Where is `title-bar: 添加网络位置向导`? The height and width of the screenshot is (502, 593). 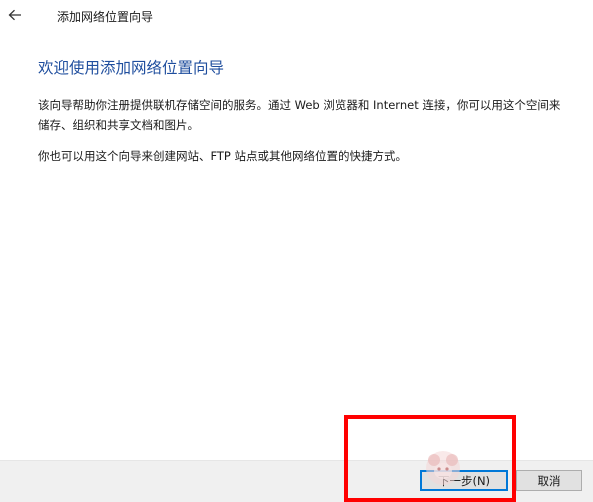 title-bar: 添加网络位置向导 is located at coordinates (296, 16).